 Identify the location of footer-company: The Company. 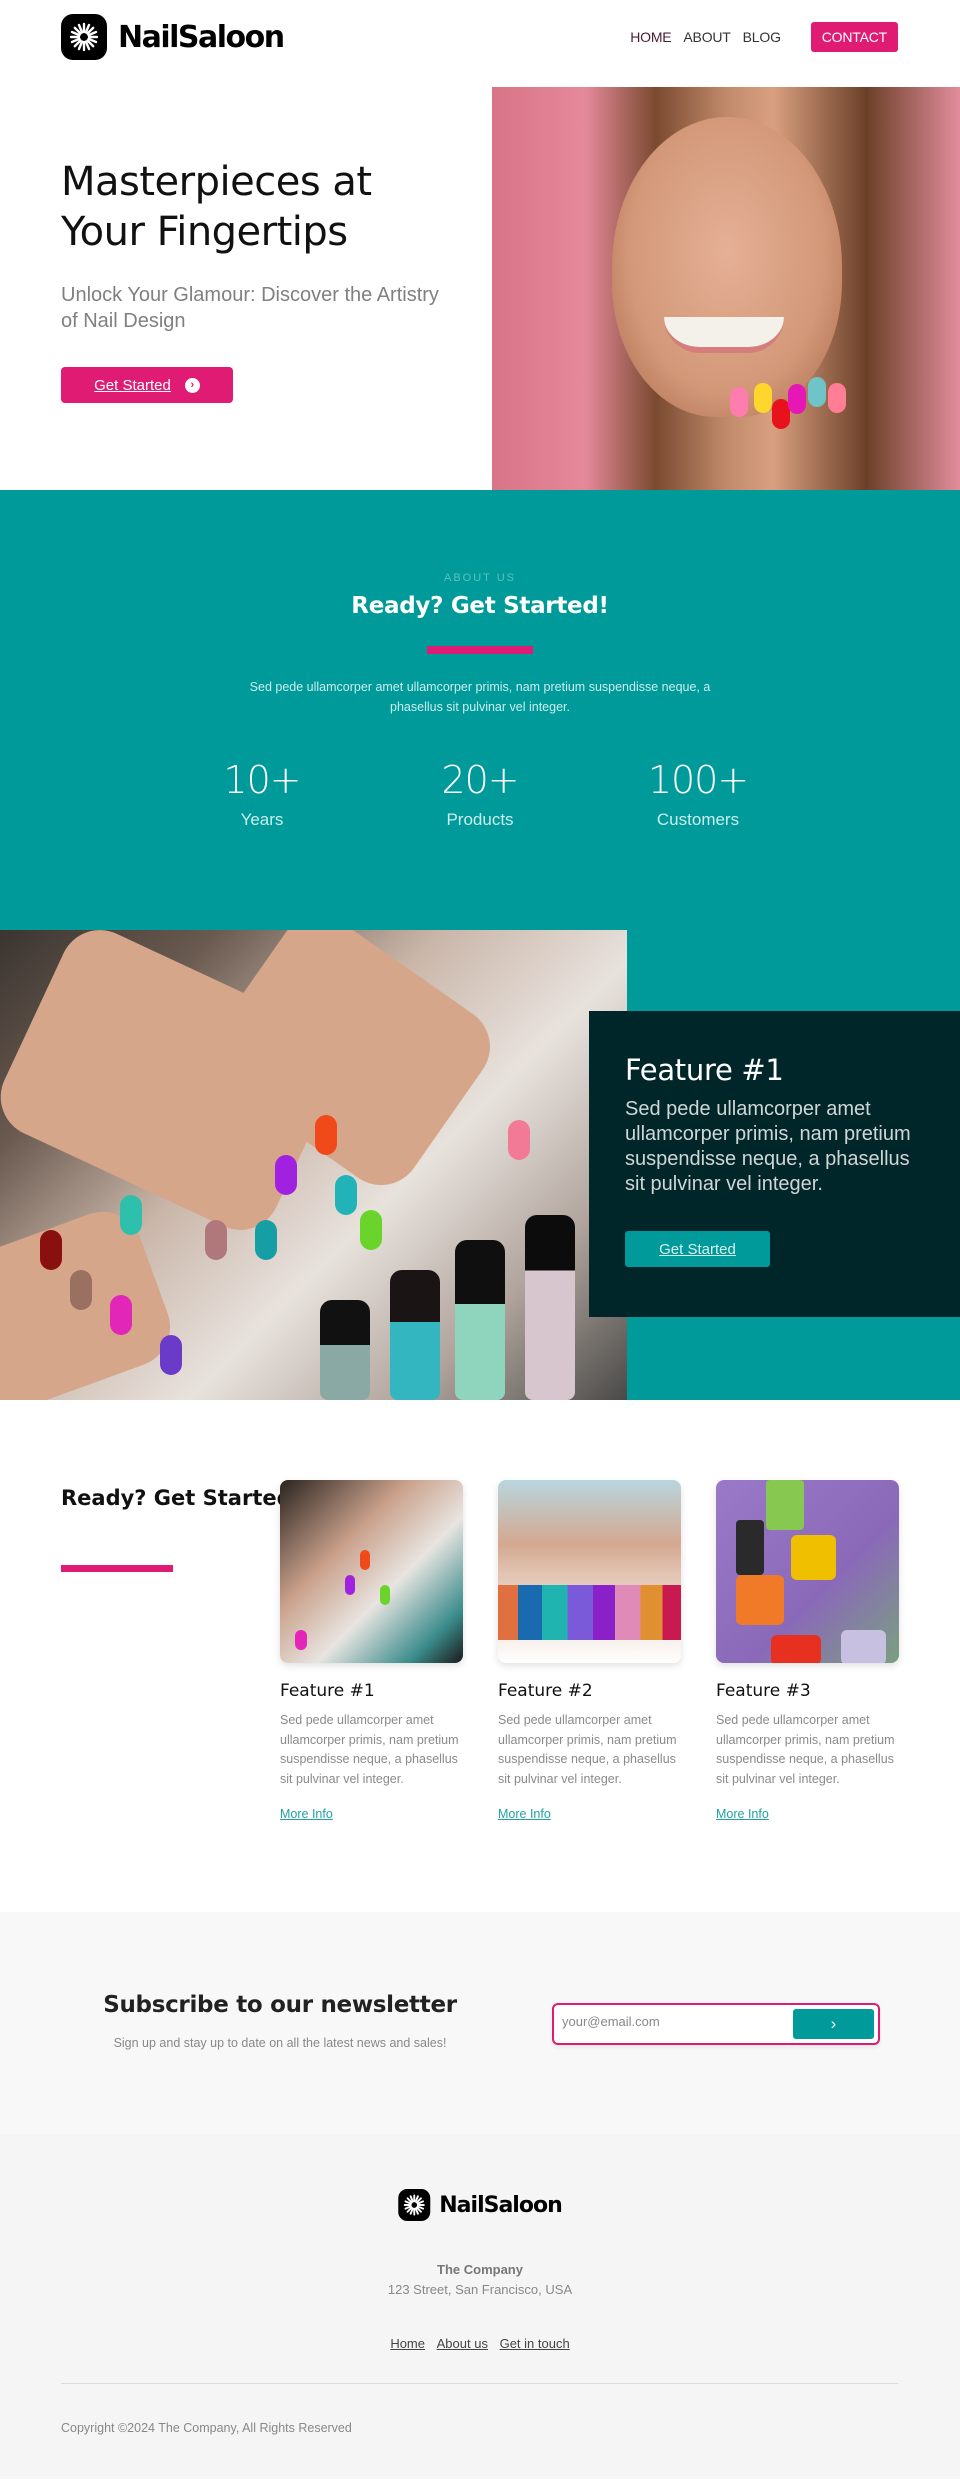
(480, 2269).